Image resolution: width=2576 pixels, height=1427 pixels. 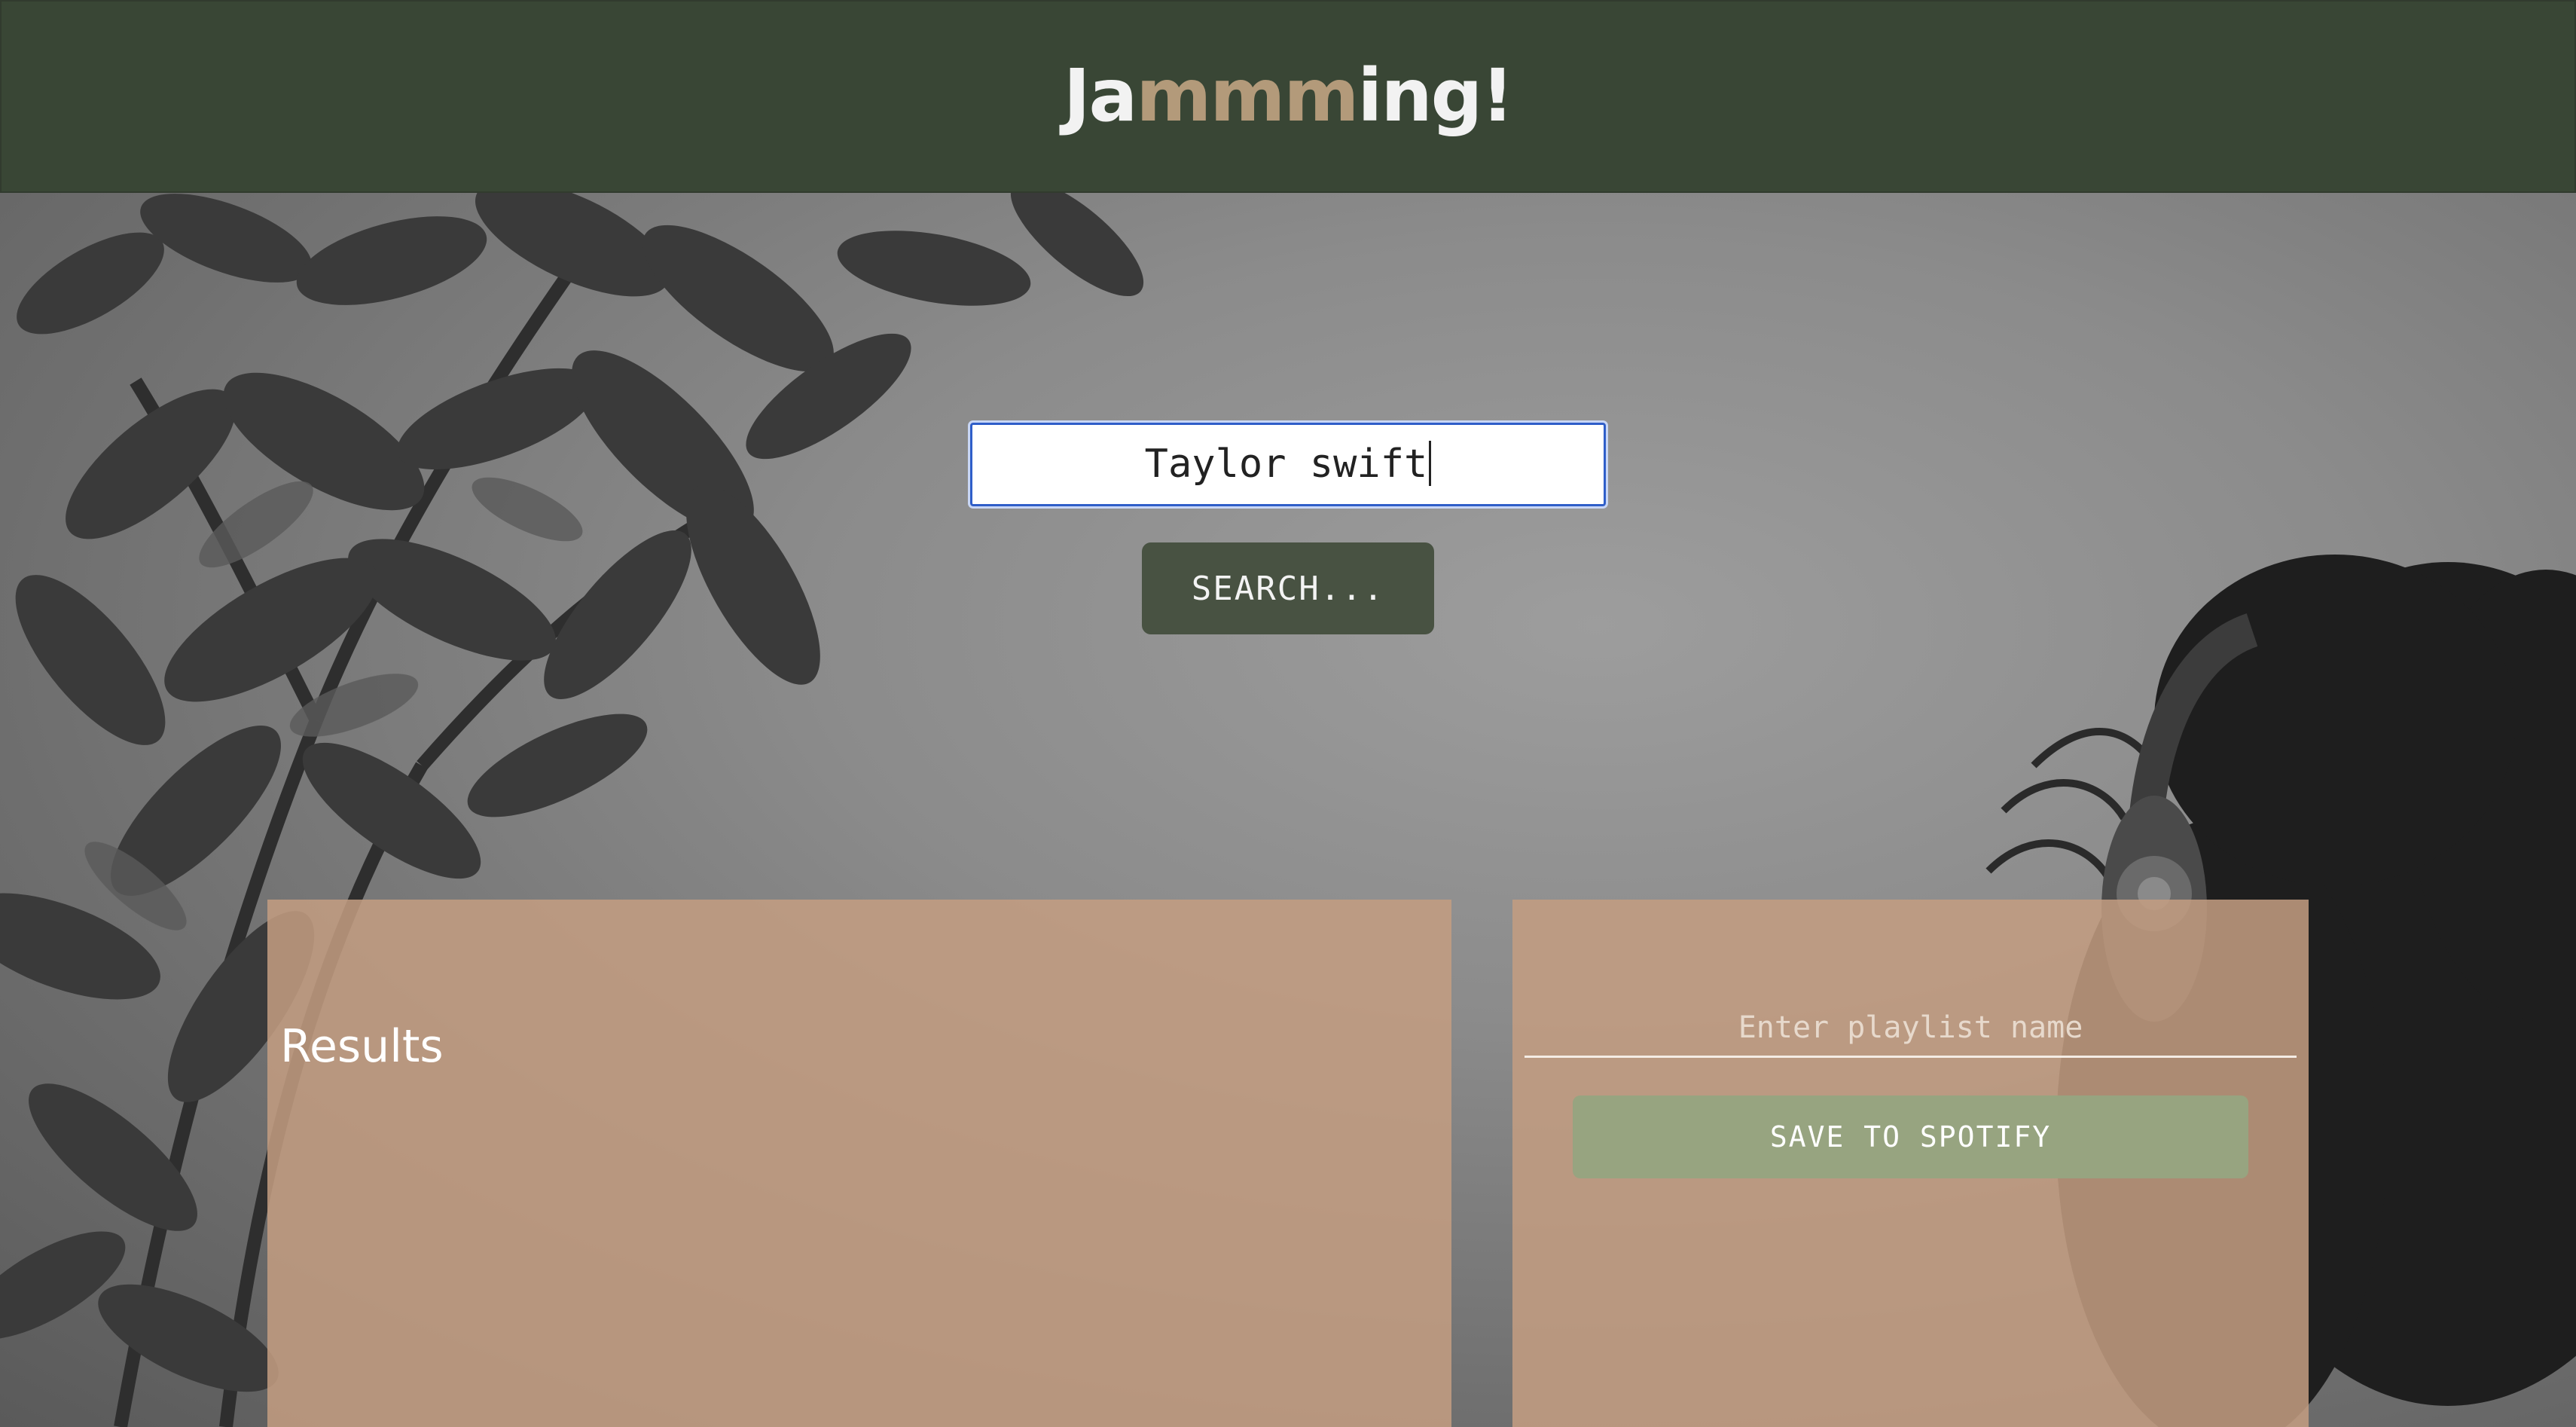 I want to click on search-input-value: Taylor swift, so click(x=1286, y=464).